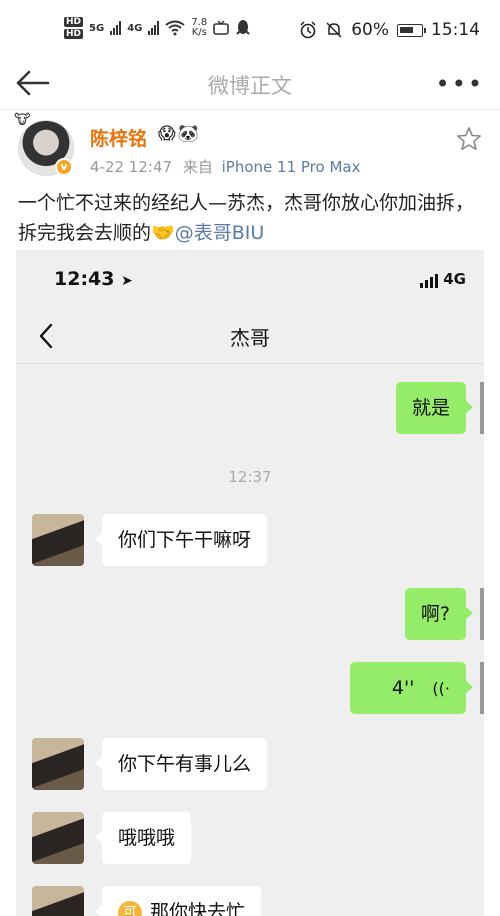 The width and height of the screenshot is (500, 916). What do you see at coordinates (389, 30) in the screenshot?
I see `status-right: 60% 15:14` at bounding box center [389, 30].